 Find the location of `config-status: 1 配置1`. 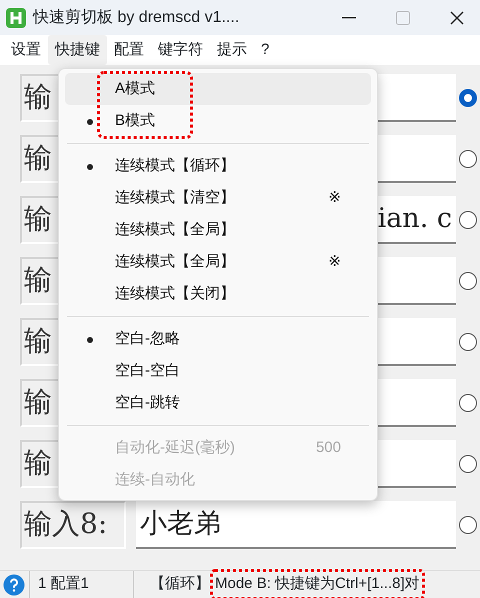

config-status: 1 配置1 is located at coordinates (63, 584).